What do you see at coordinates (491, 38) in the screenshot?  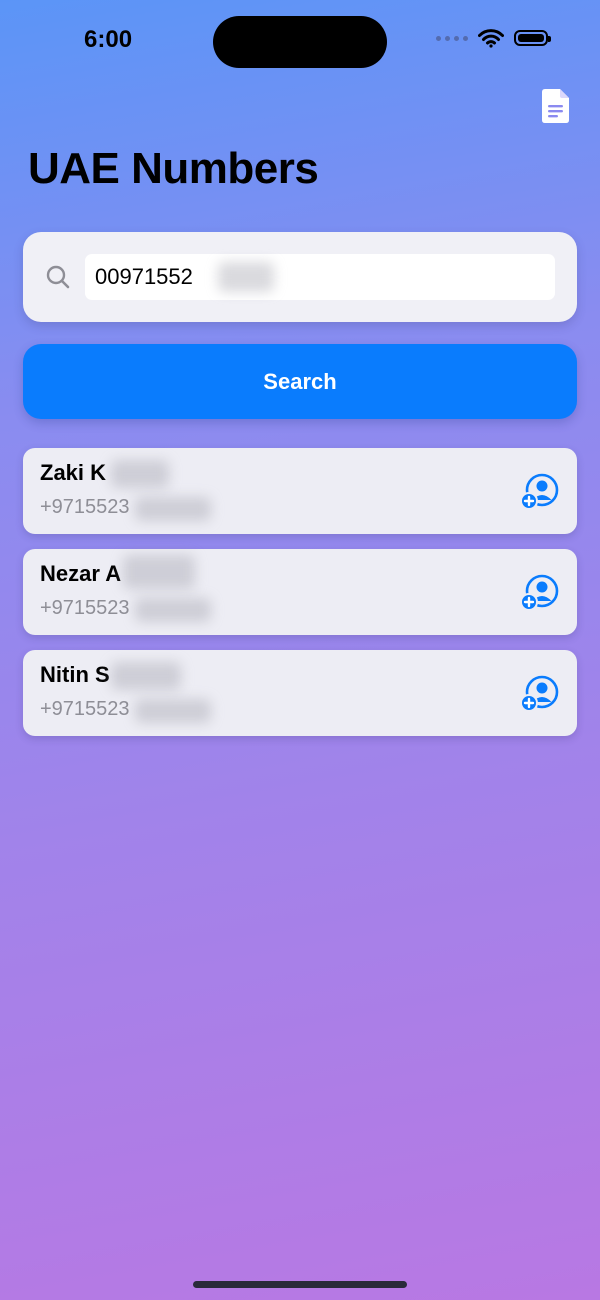 I see `wifi-icon` at bounding box center [491, 38].